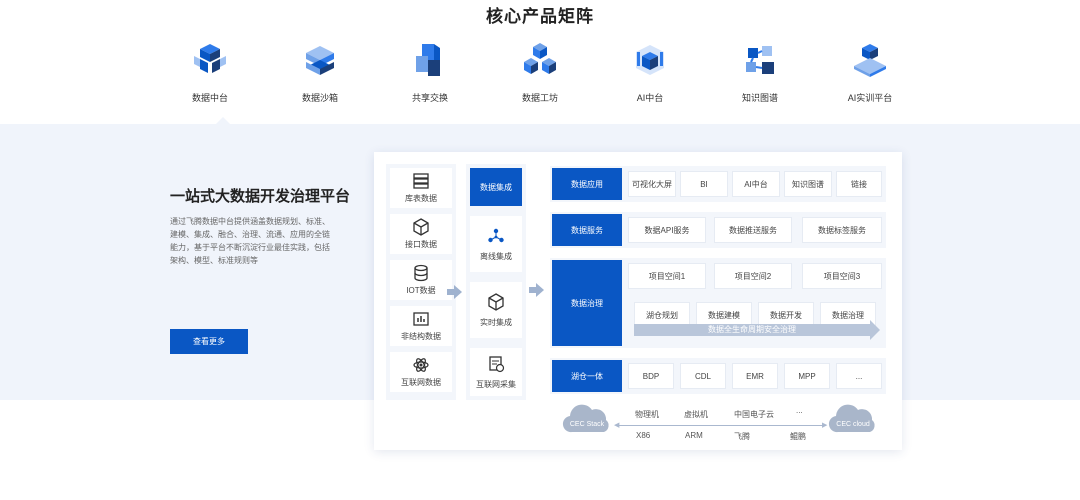 This screenshot has width=1080, height=500. What do you see at coordinates (496, 235) in the screenshot?
I see `network-nodes-icon` at bounding box center [496, 235].